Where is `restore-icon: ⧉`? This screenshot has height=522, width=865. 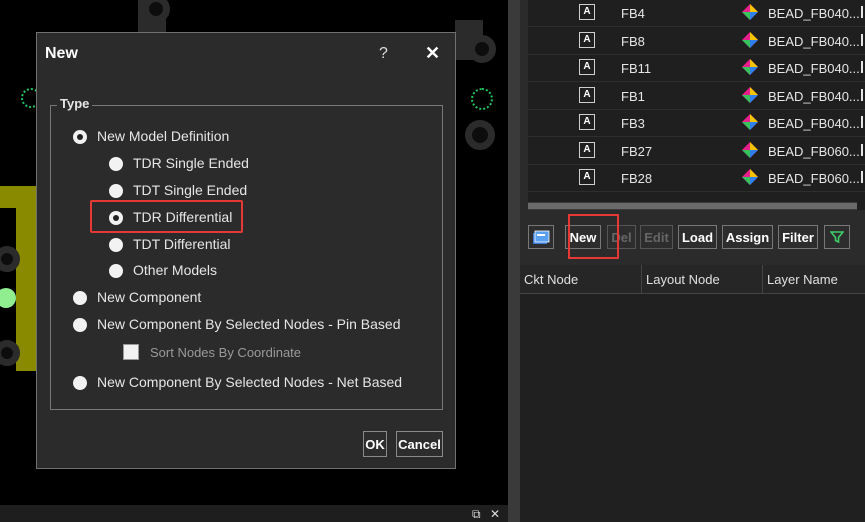 restore-icon: ⧉ is located at coordinates (476, 514).